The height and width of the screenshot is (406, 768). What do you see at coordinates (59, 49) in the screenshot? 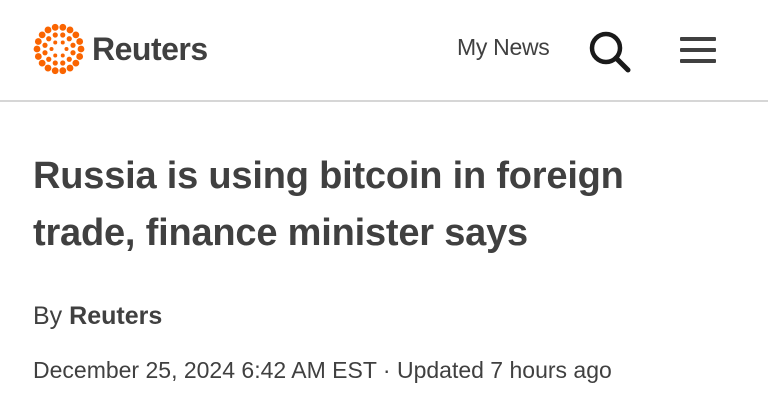
I see `reuters-logo-icon` at bounding box center [59, 49].